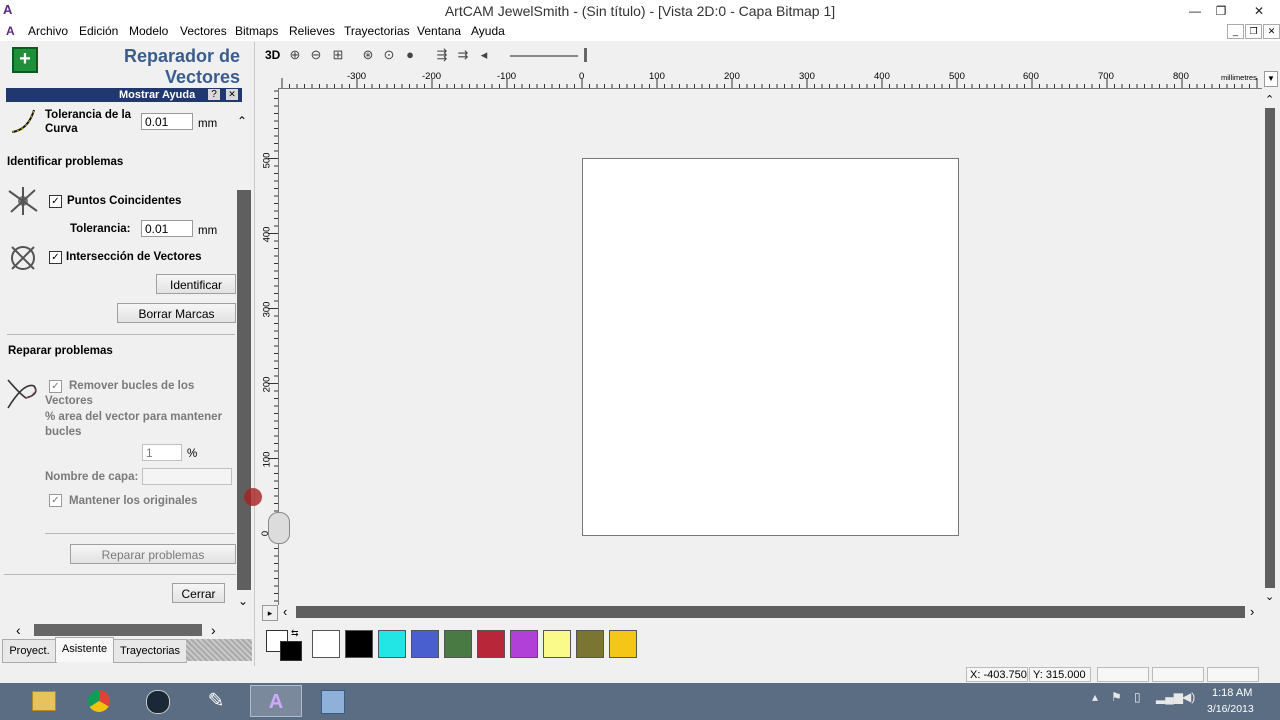 This screenshot has height=720, width=1280. I want to click on menu-trayectorias: Trayectorias, so click(377, 31).